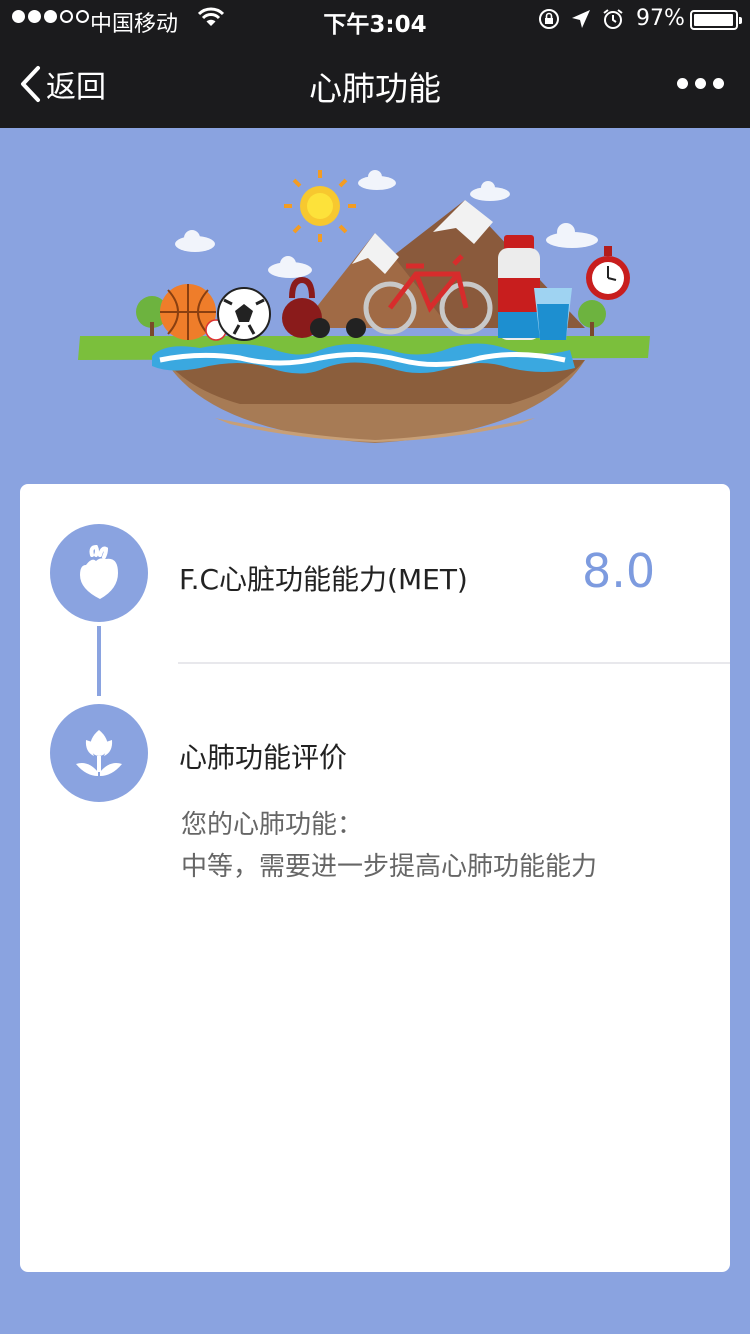 The height and width of the screenshot is (1334, 750). Describe the element at coordinates (375, 20) in the screenshot. I see `status-bar: 中国移动 下午3:04 97%` at that location.